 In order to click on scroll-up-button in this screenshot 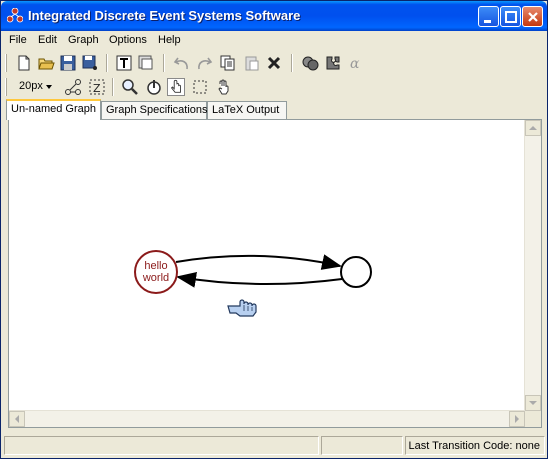, I will do `click(533, 128)`.